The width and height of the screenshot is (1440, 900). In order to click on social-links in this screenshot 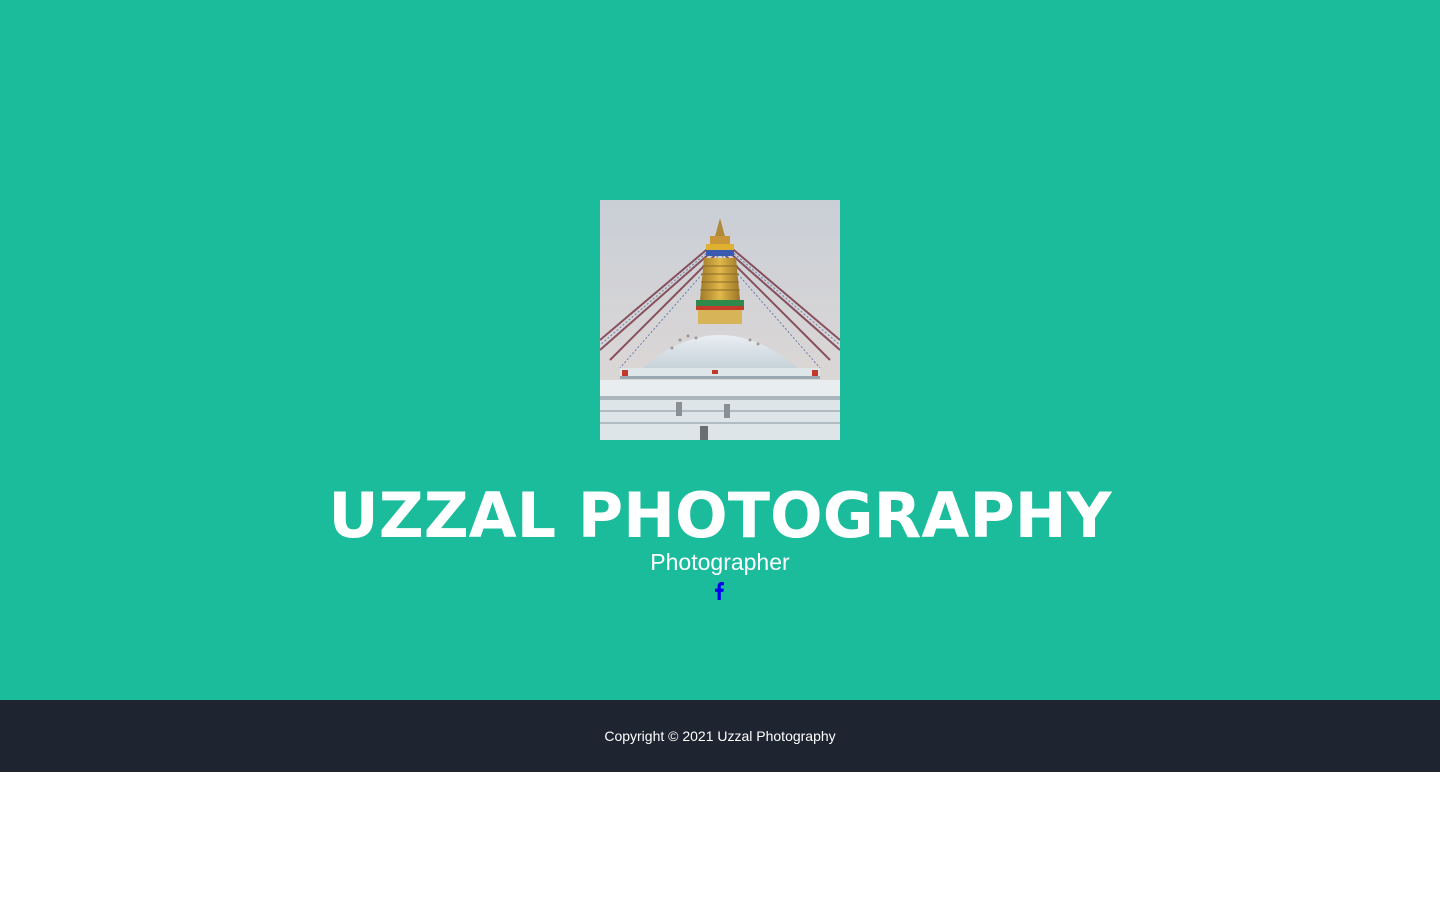, I will do `click(720, 592)`.